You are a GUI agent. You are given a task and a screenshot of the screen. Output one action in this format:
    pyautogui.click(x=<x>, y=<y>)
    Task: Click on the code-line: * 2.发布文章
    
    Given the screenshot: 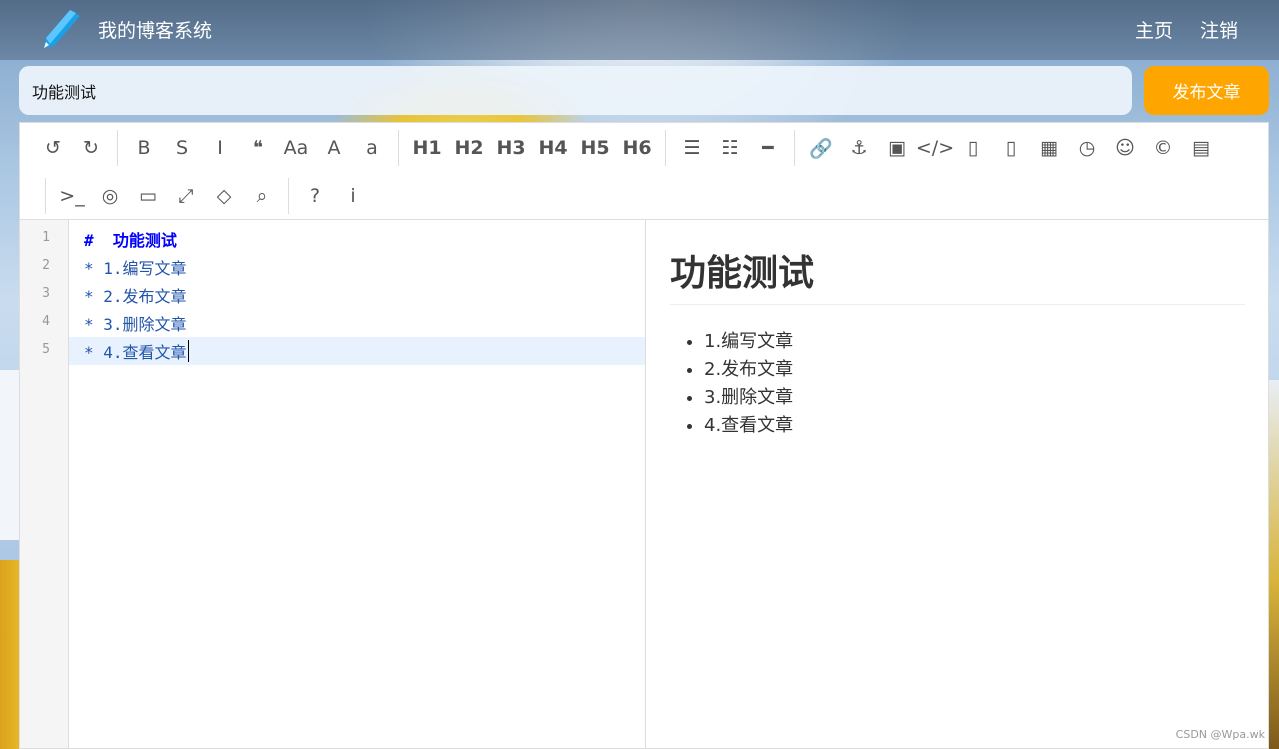 What is the action you would take?
    pyautogui.click(x=357, y=295)
    